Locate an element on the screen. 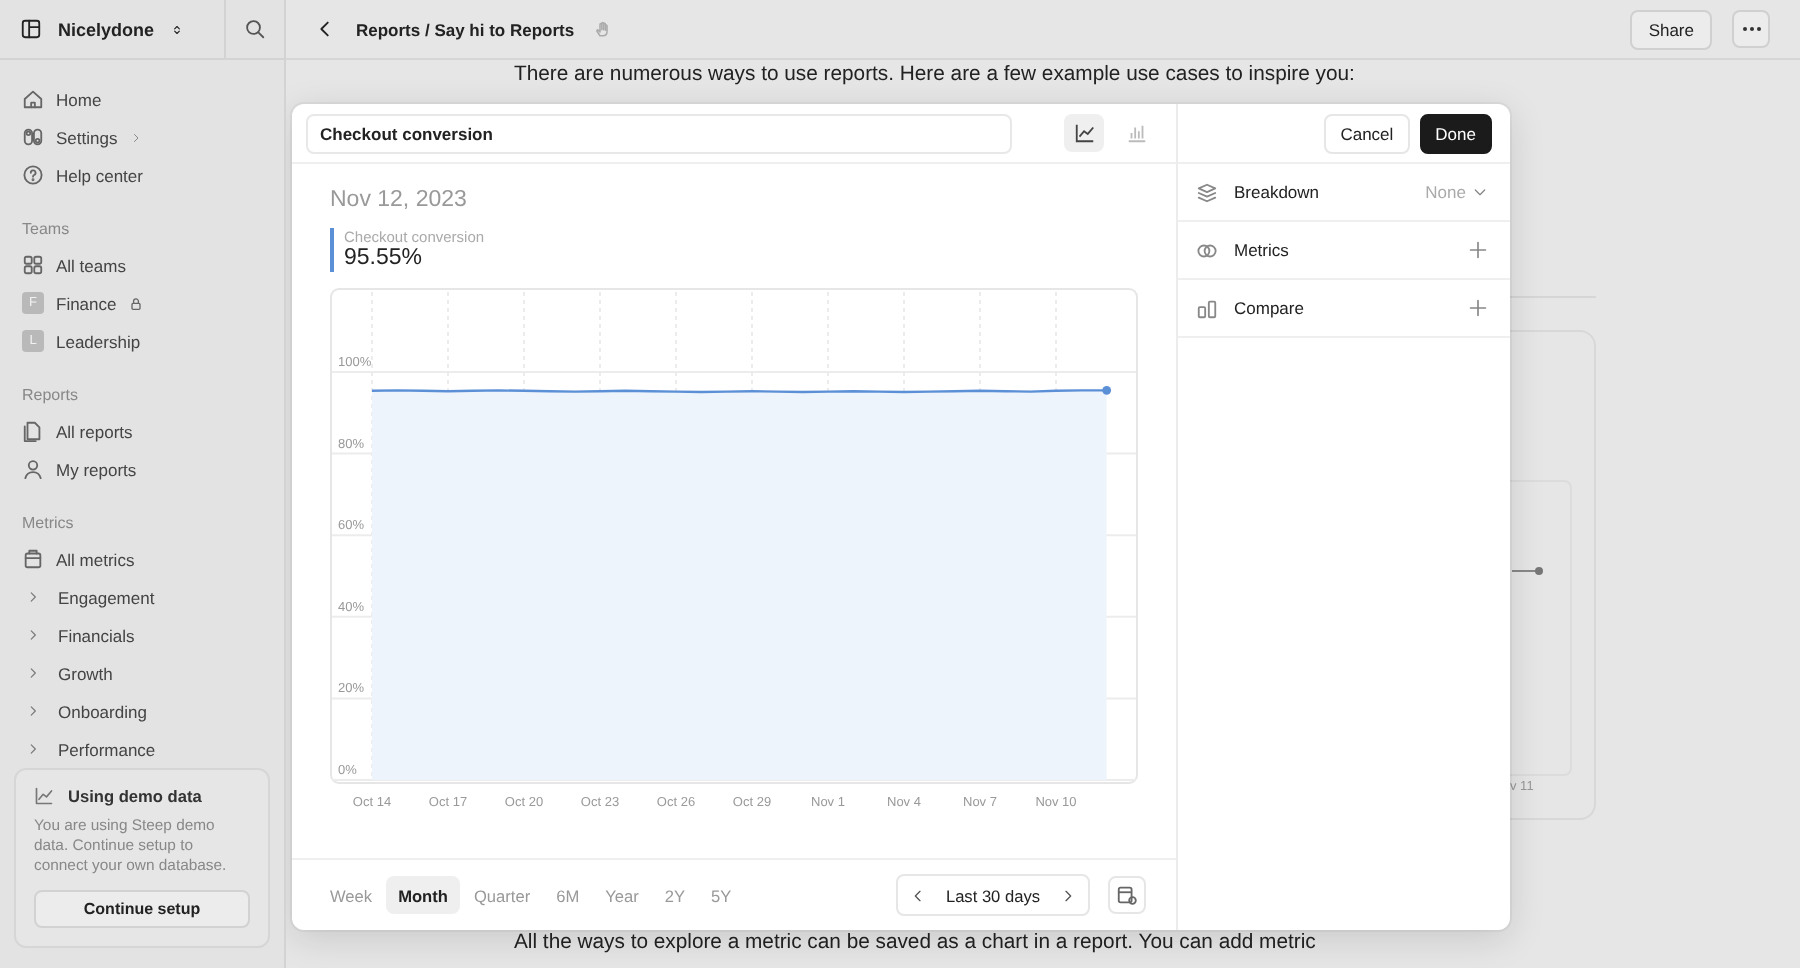 This screenshot has height=968, width=1800. more-button is located at coordinates (1751, 29).